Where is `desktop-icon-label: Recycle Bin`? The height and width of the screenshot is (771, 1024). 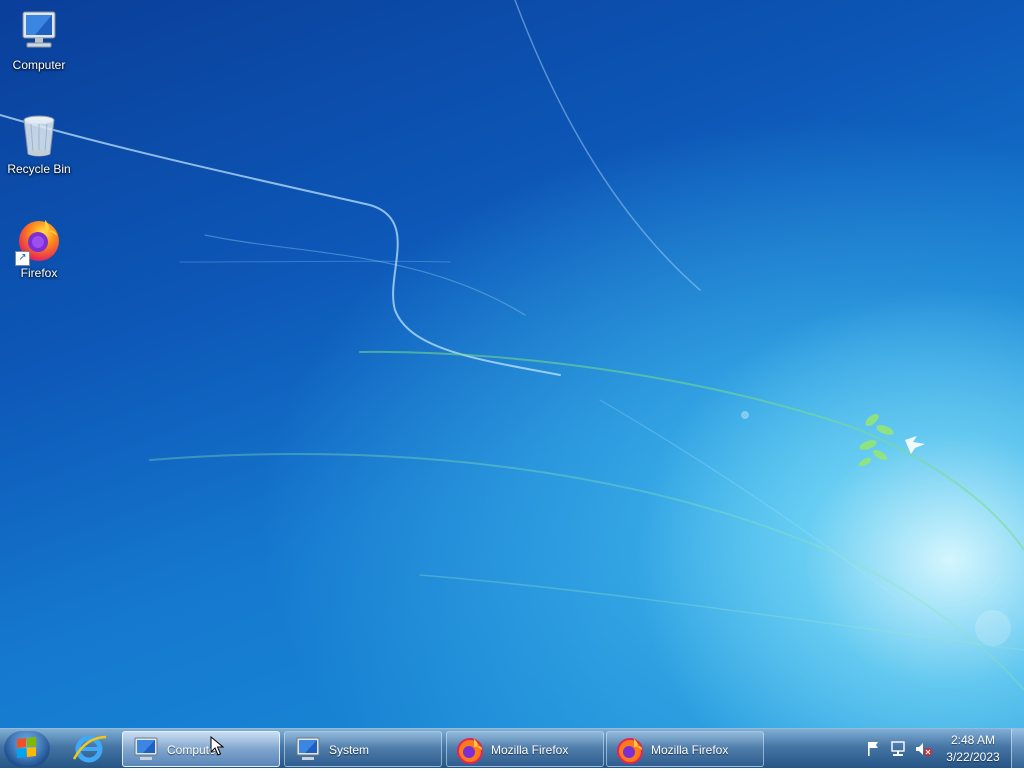
desktop-icon-label: Recycle Bin is located at coordinates (39, 169).